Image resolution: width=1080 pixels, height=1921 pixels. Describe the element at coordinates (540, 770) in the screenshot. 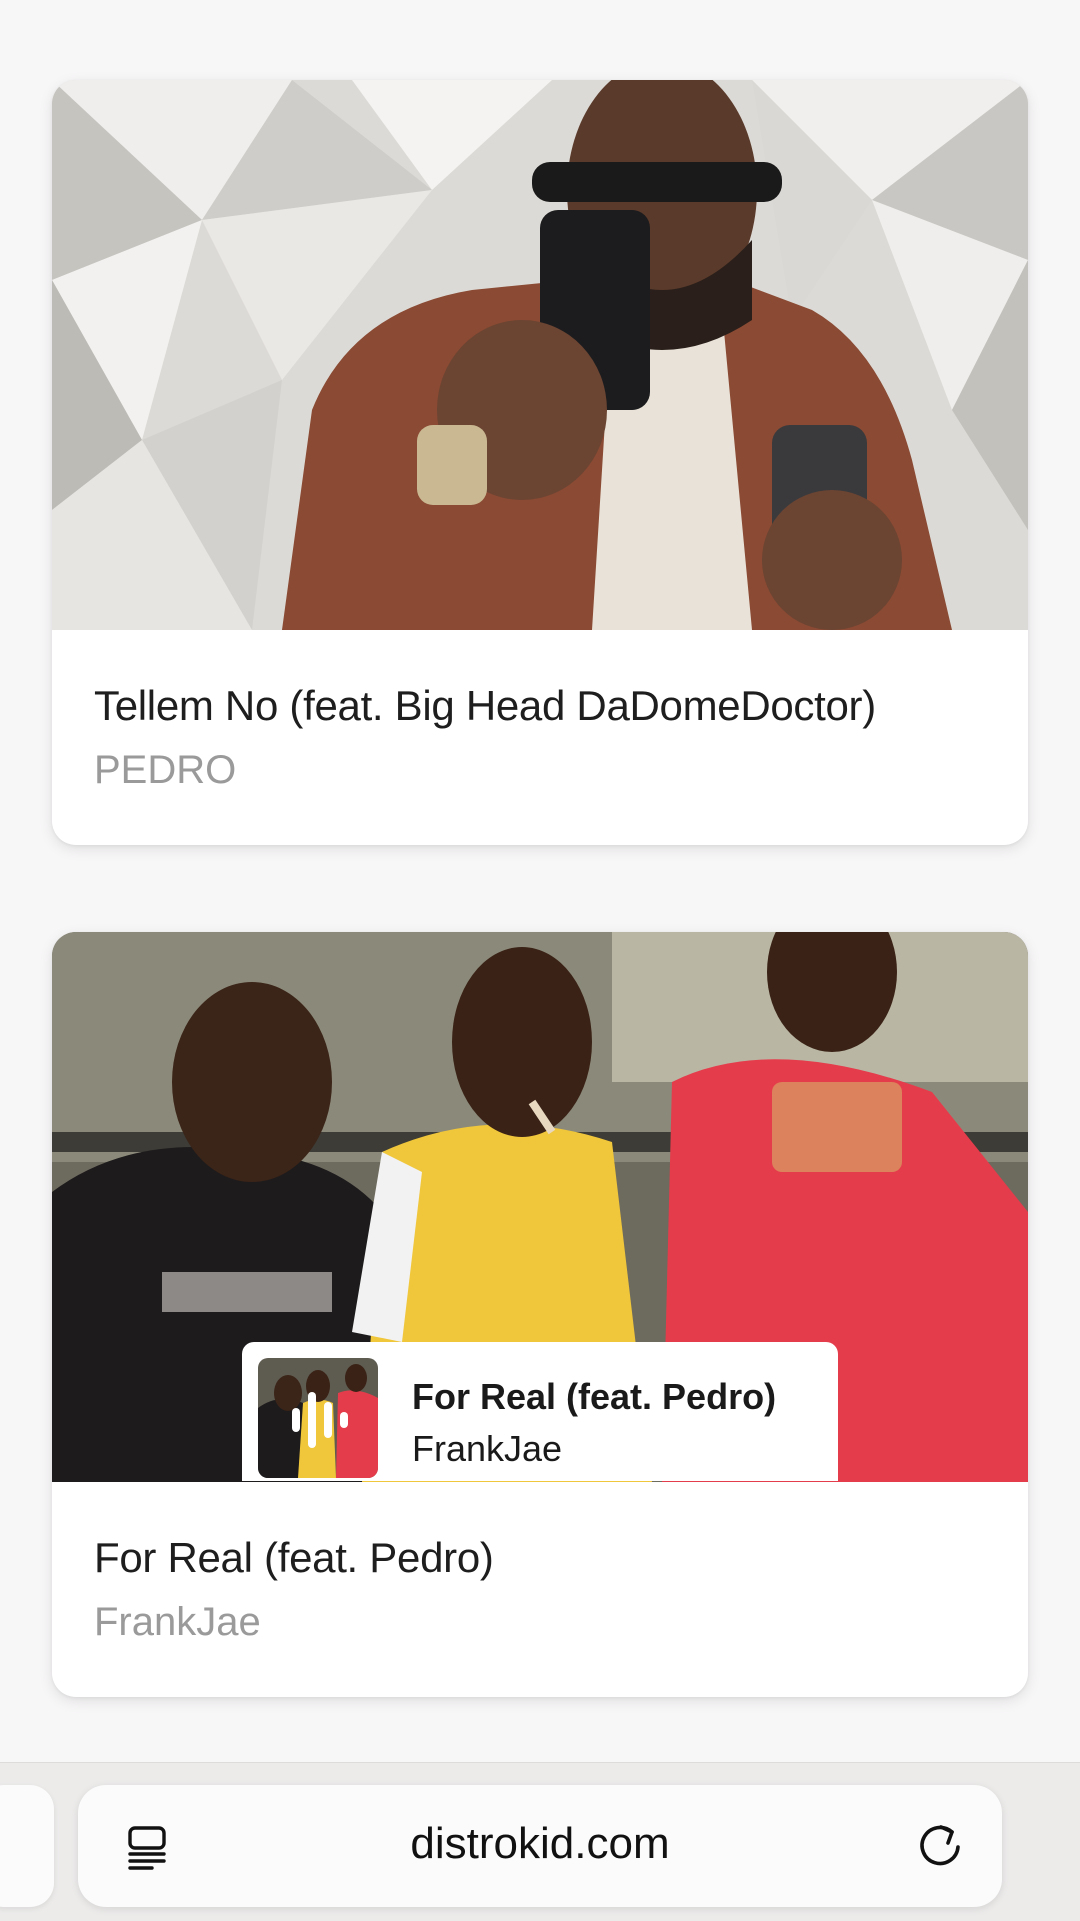

I see `artist-name: PEDRO` at that location.